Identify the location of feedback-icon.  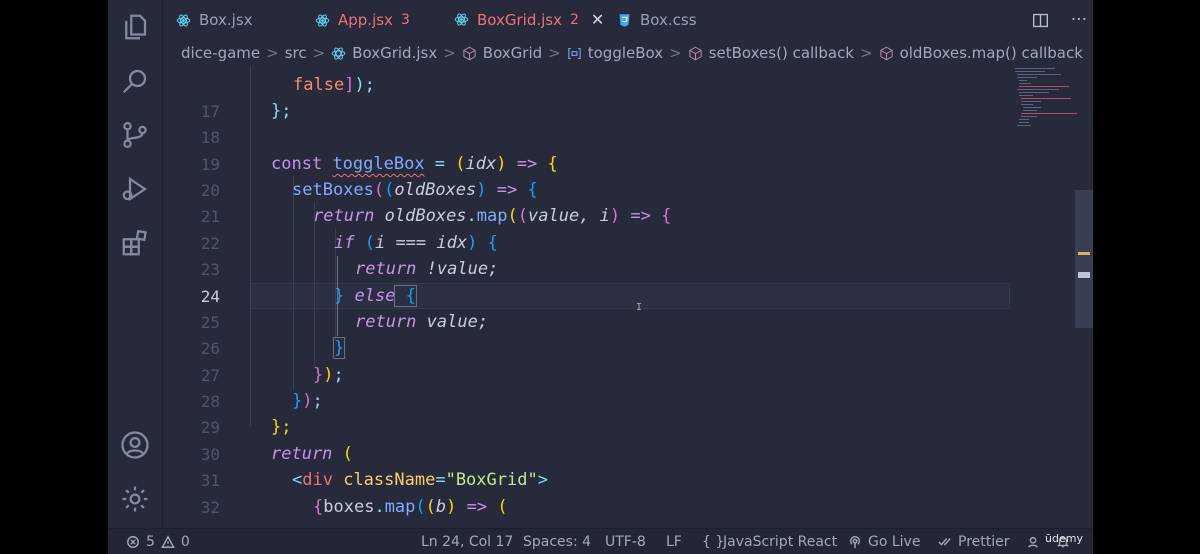
(1036, 541).